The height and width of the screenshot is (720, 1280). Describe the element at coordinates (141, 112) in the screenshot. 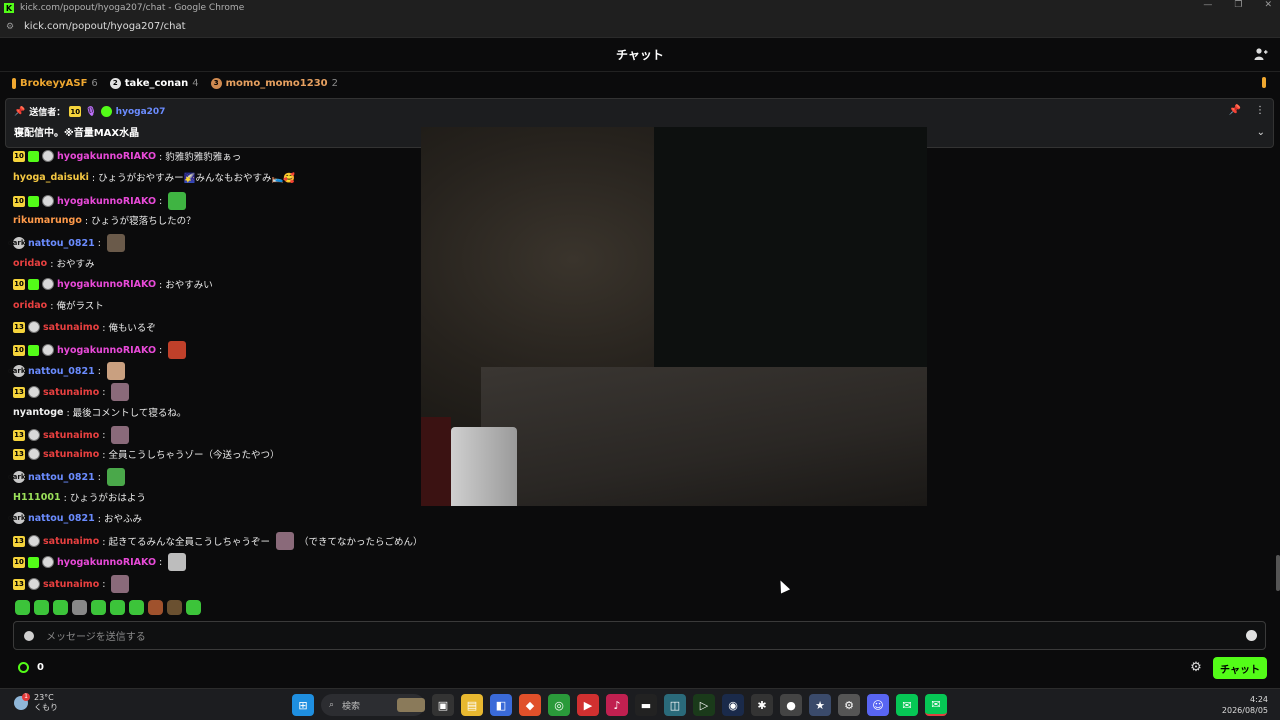

I see `pinned-user: hyoga207` at that location.